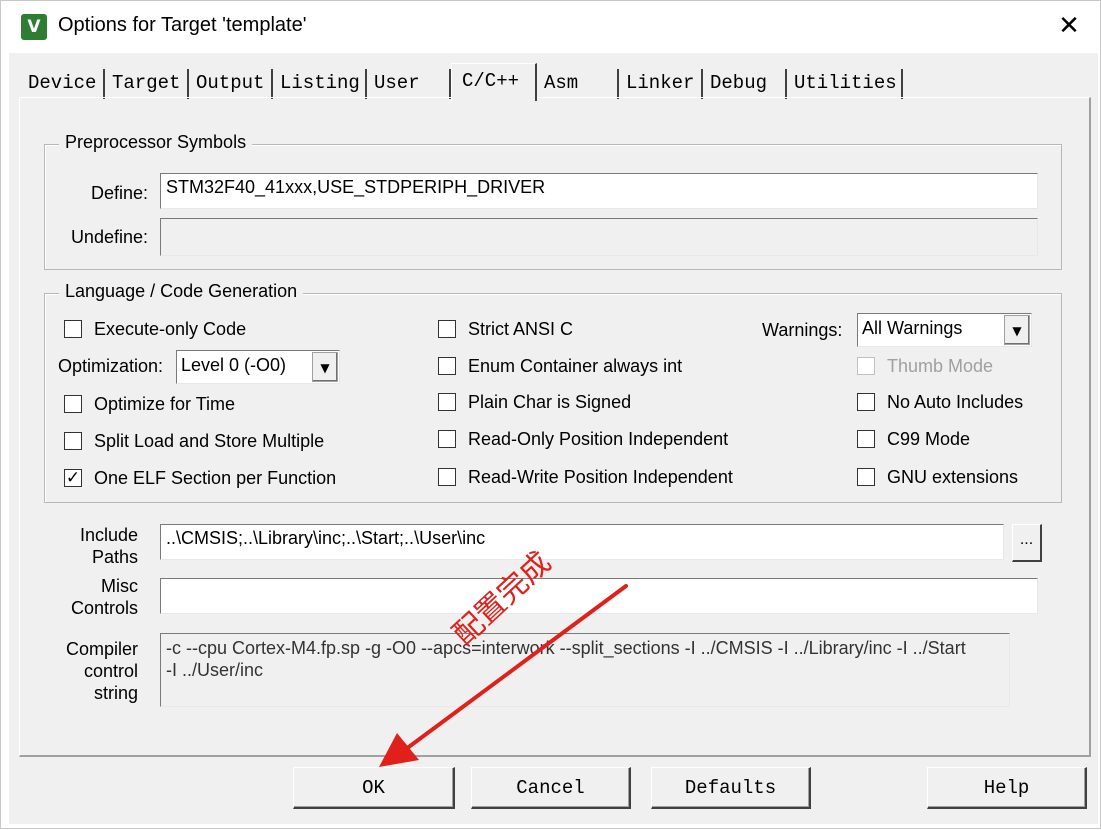  Describe the element at coordinates (503, 675) in the screenshot. I see `annotation-arrow-icon` at that location.